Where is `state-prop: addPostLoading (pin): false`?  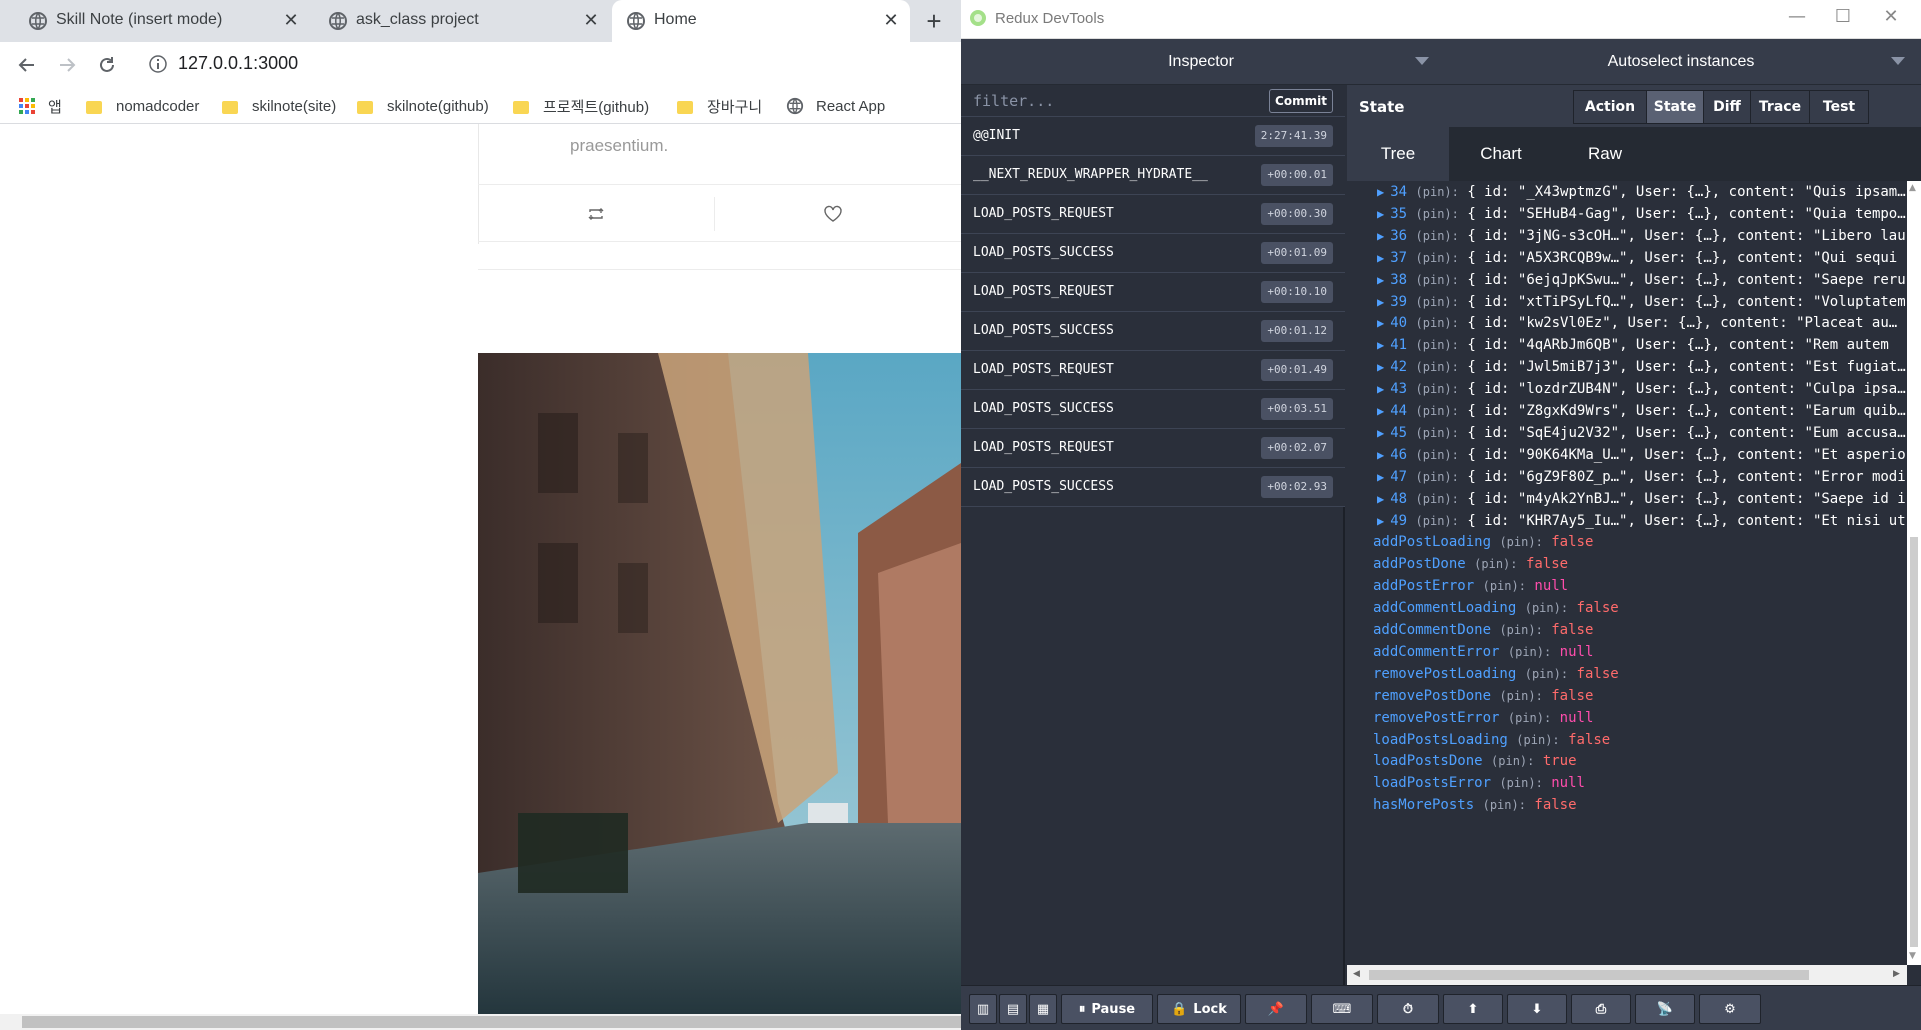 state-prop: addPostLoading (pin): false is located at coordinates (1483, 542).